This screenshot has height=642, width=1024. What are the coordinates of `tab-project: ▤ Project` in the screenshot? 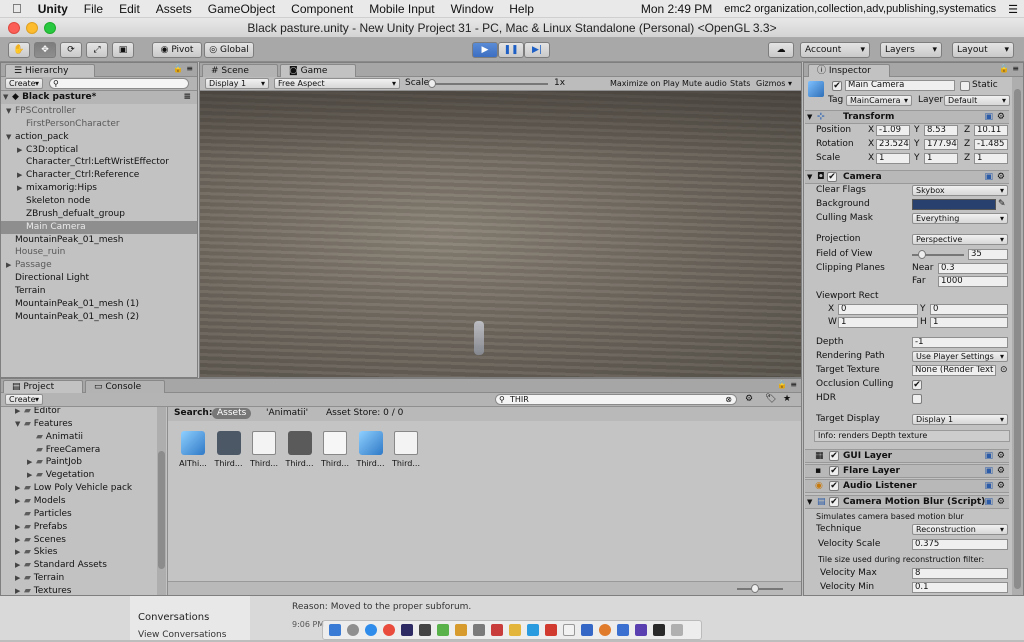 It's located at (43, 386).